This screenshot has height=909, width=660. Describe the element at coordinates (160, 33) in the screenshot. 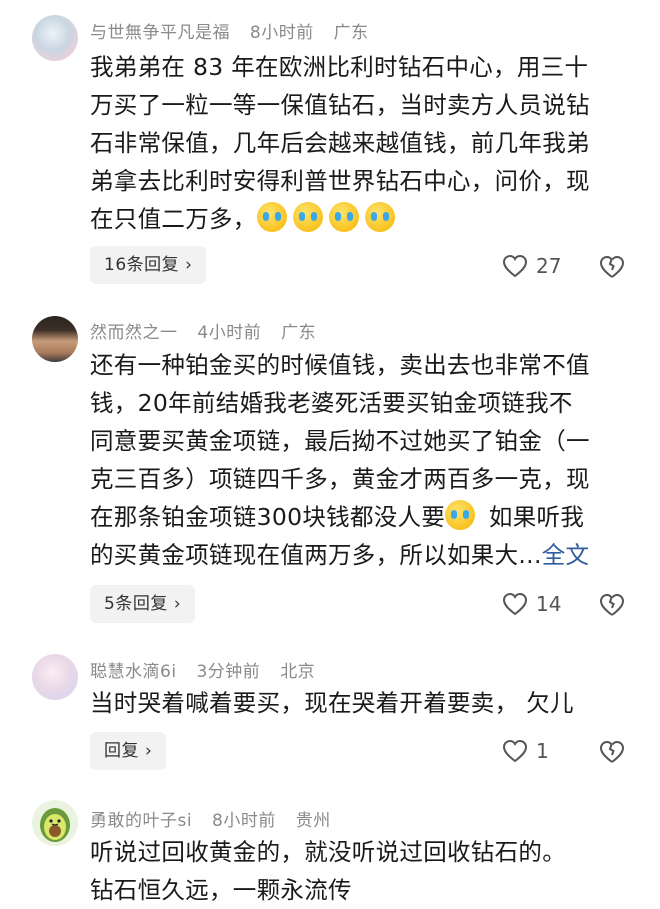

I see `username: 与世無争平凡是福` at that location.